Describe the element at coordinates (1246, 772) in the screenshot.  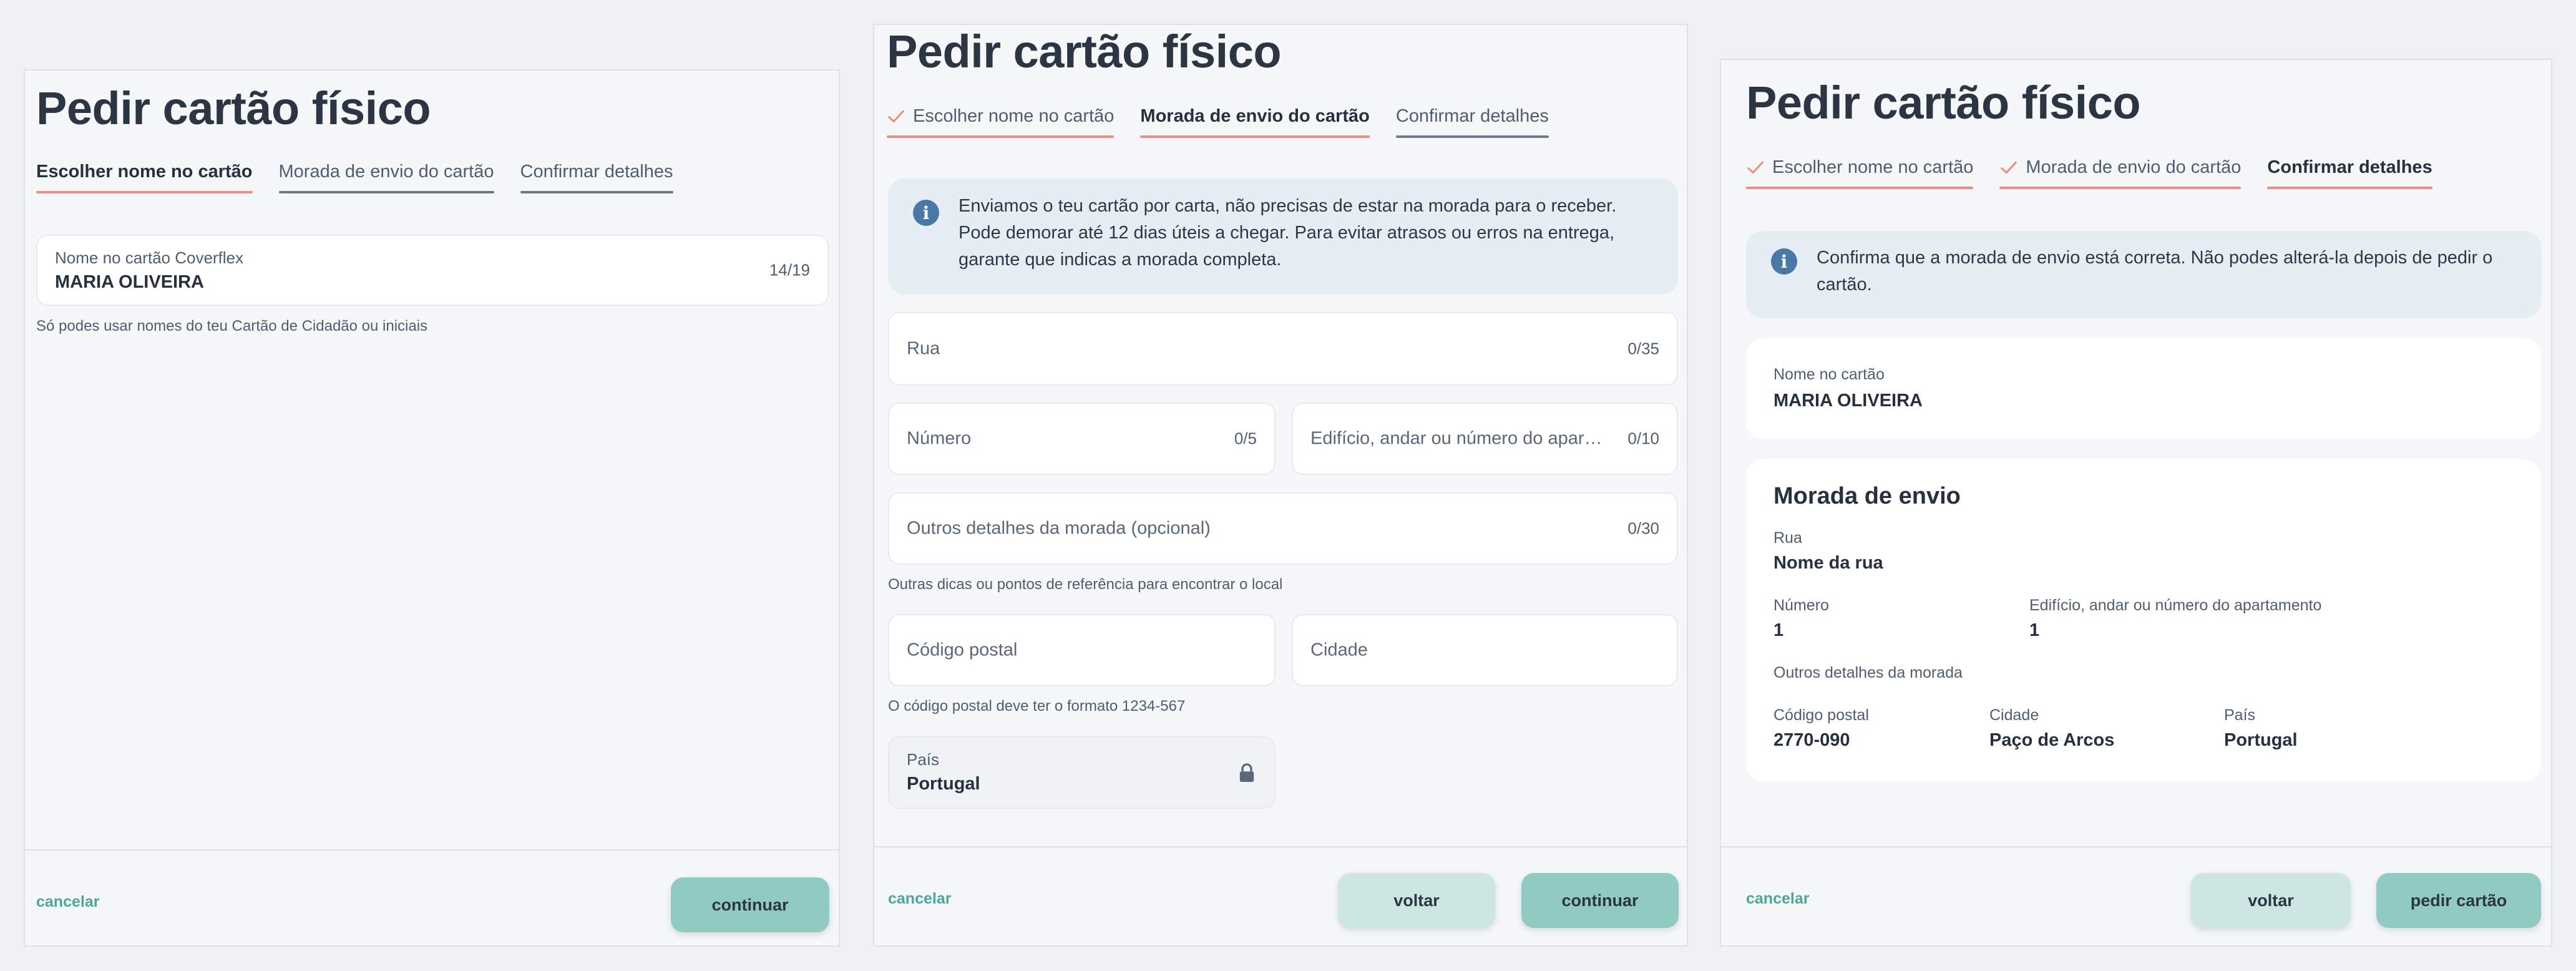
I see `lock-icon` at that location.